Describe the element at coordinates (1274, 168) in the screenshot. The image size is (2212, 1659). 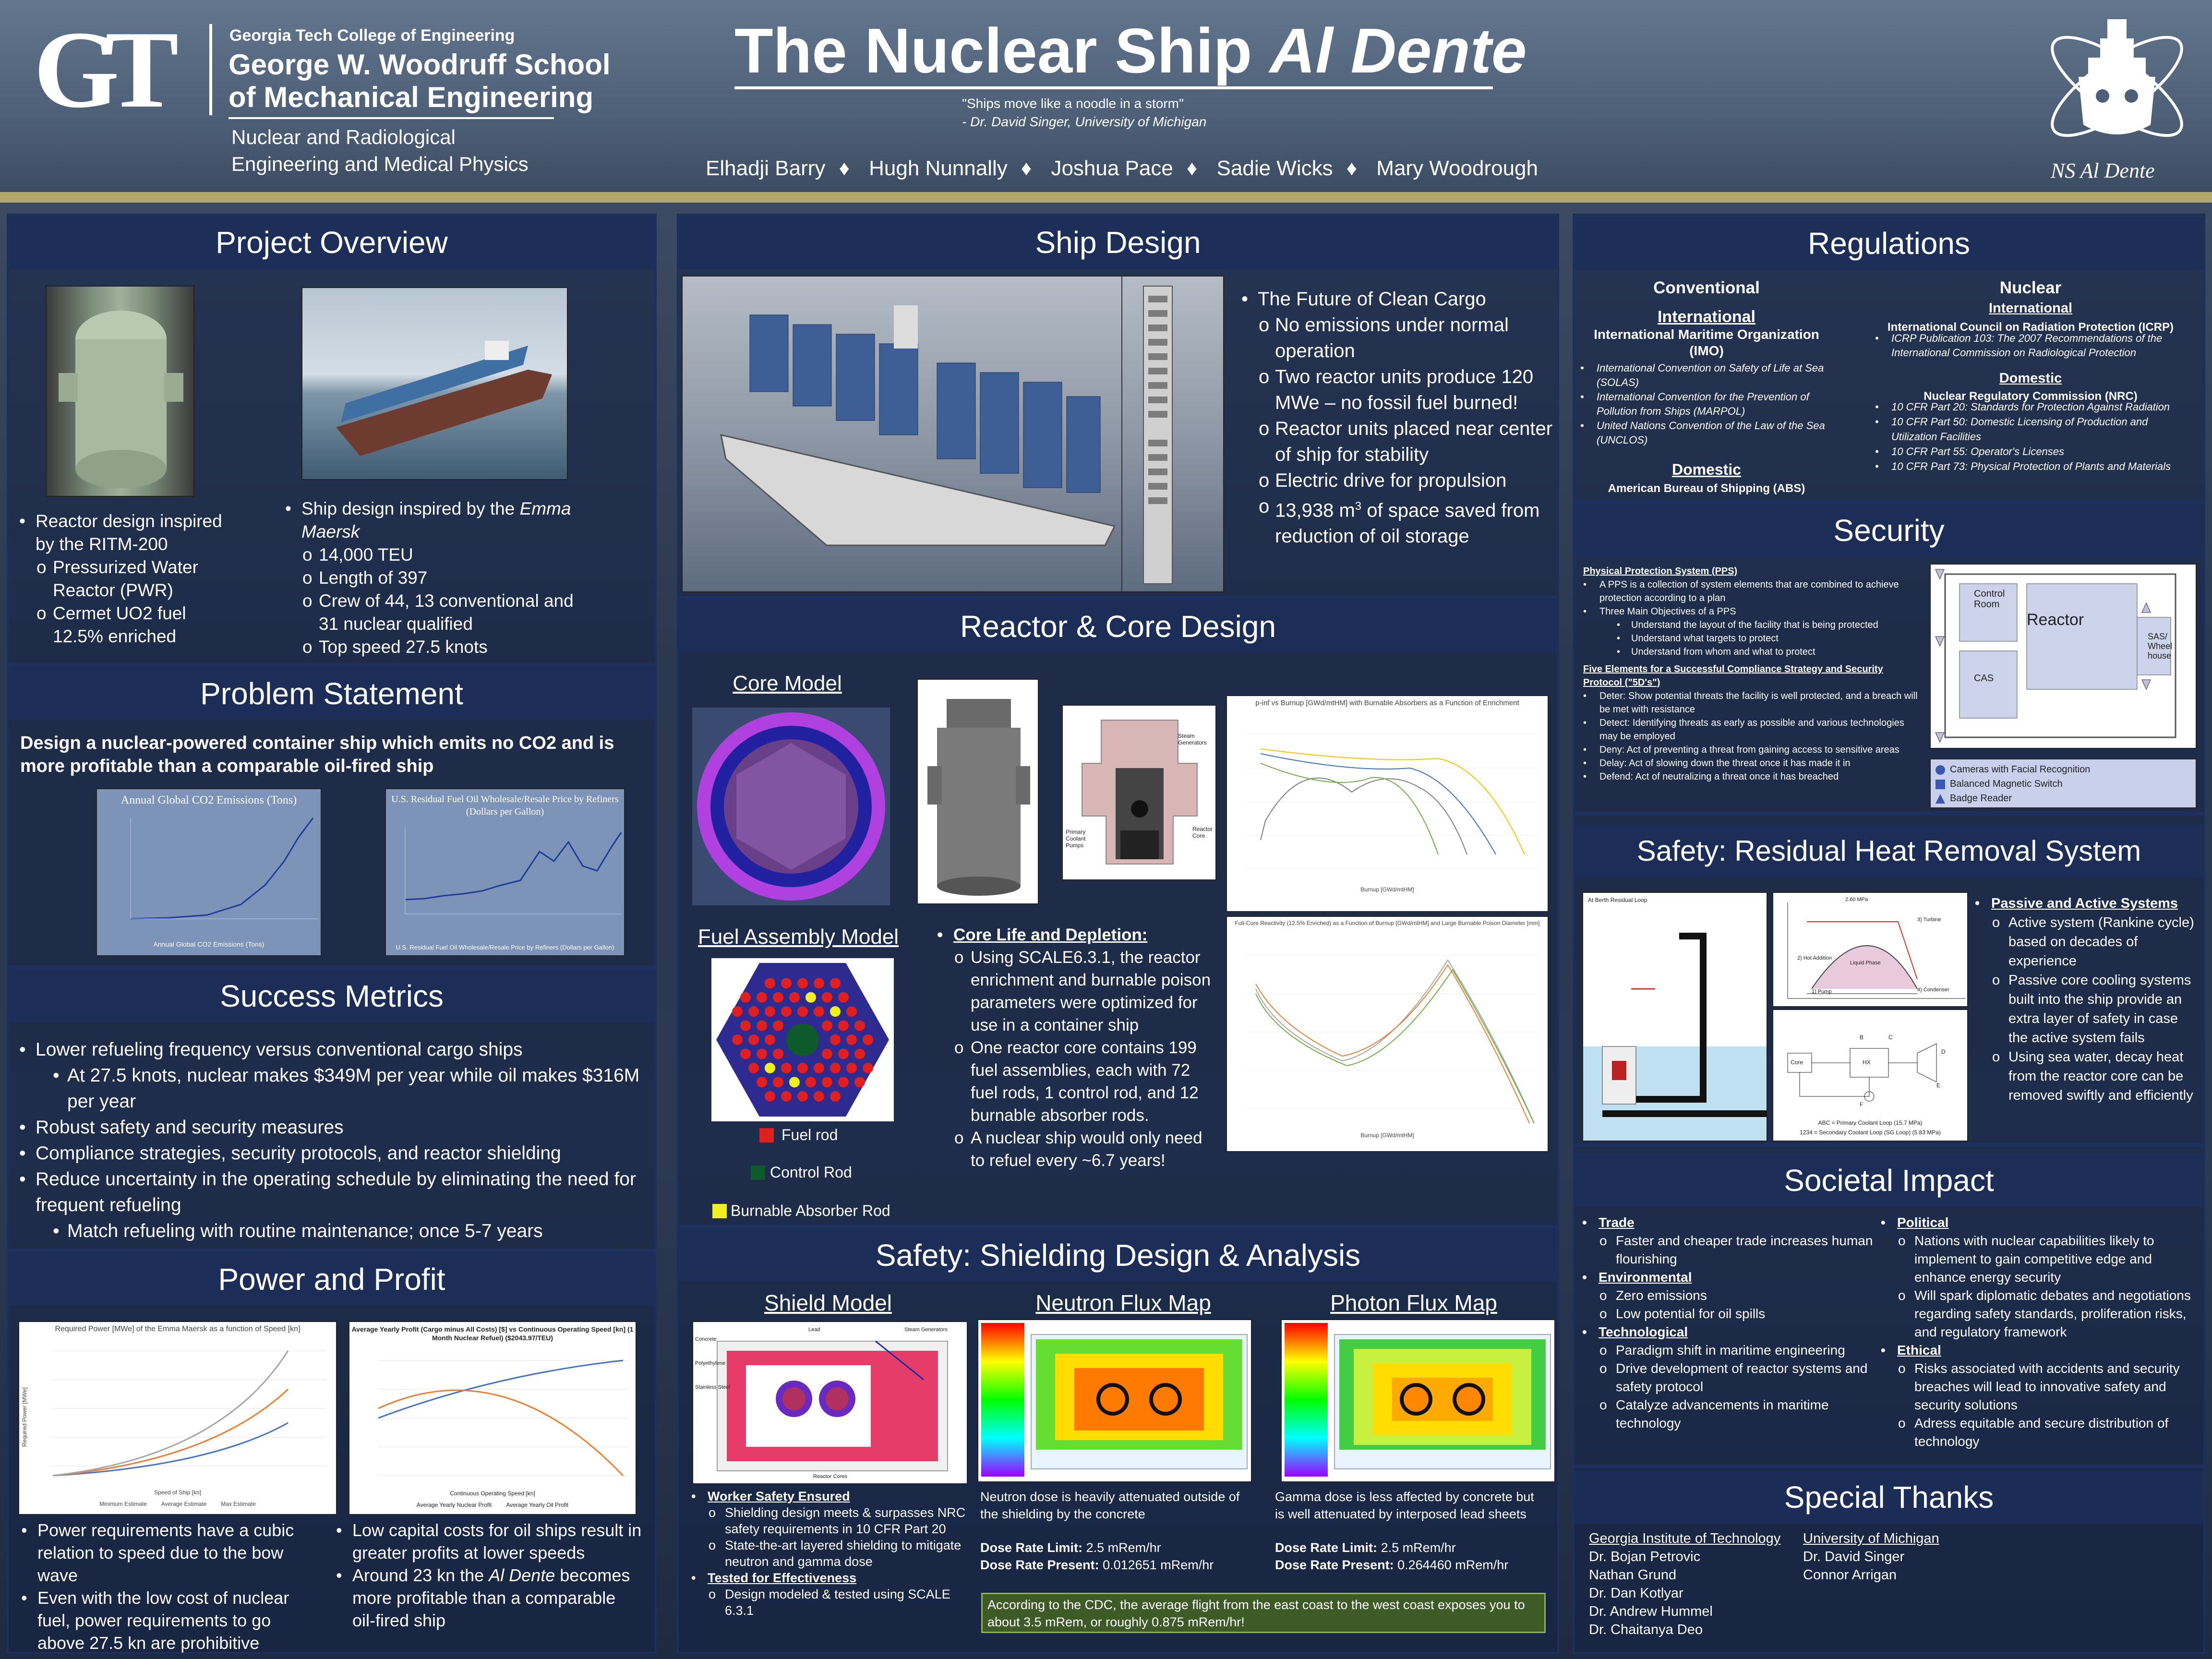
I see `author-name: Sadie Wicks` at that location.